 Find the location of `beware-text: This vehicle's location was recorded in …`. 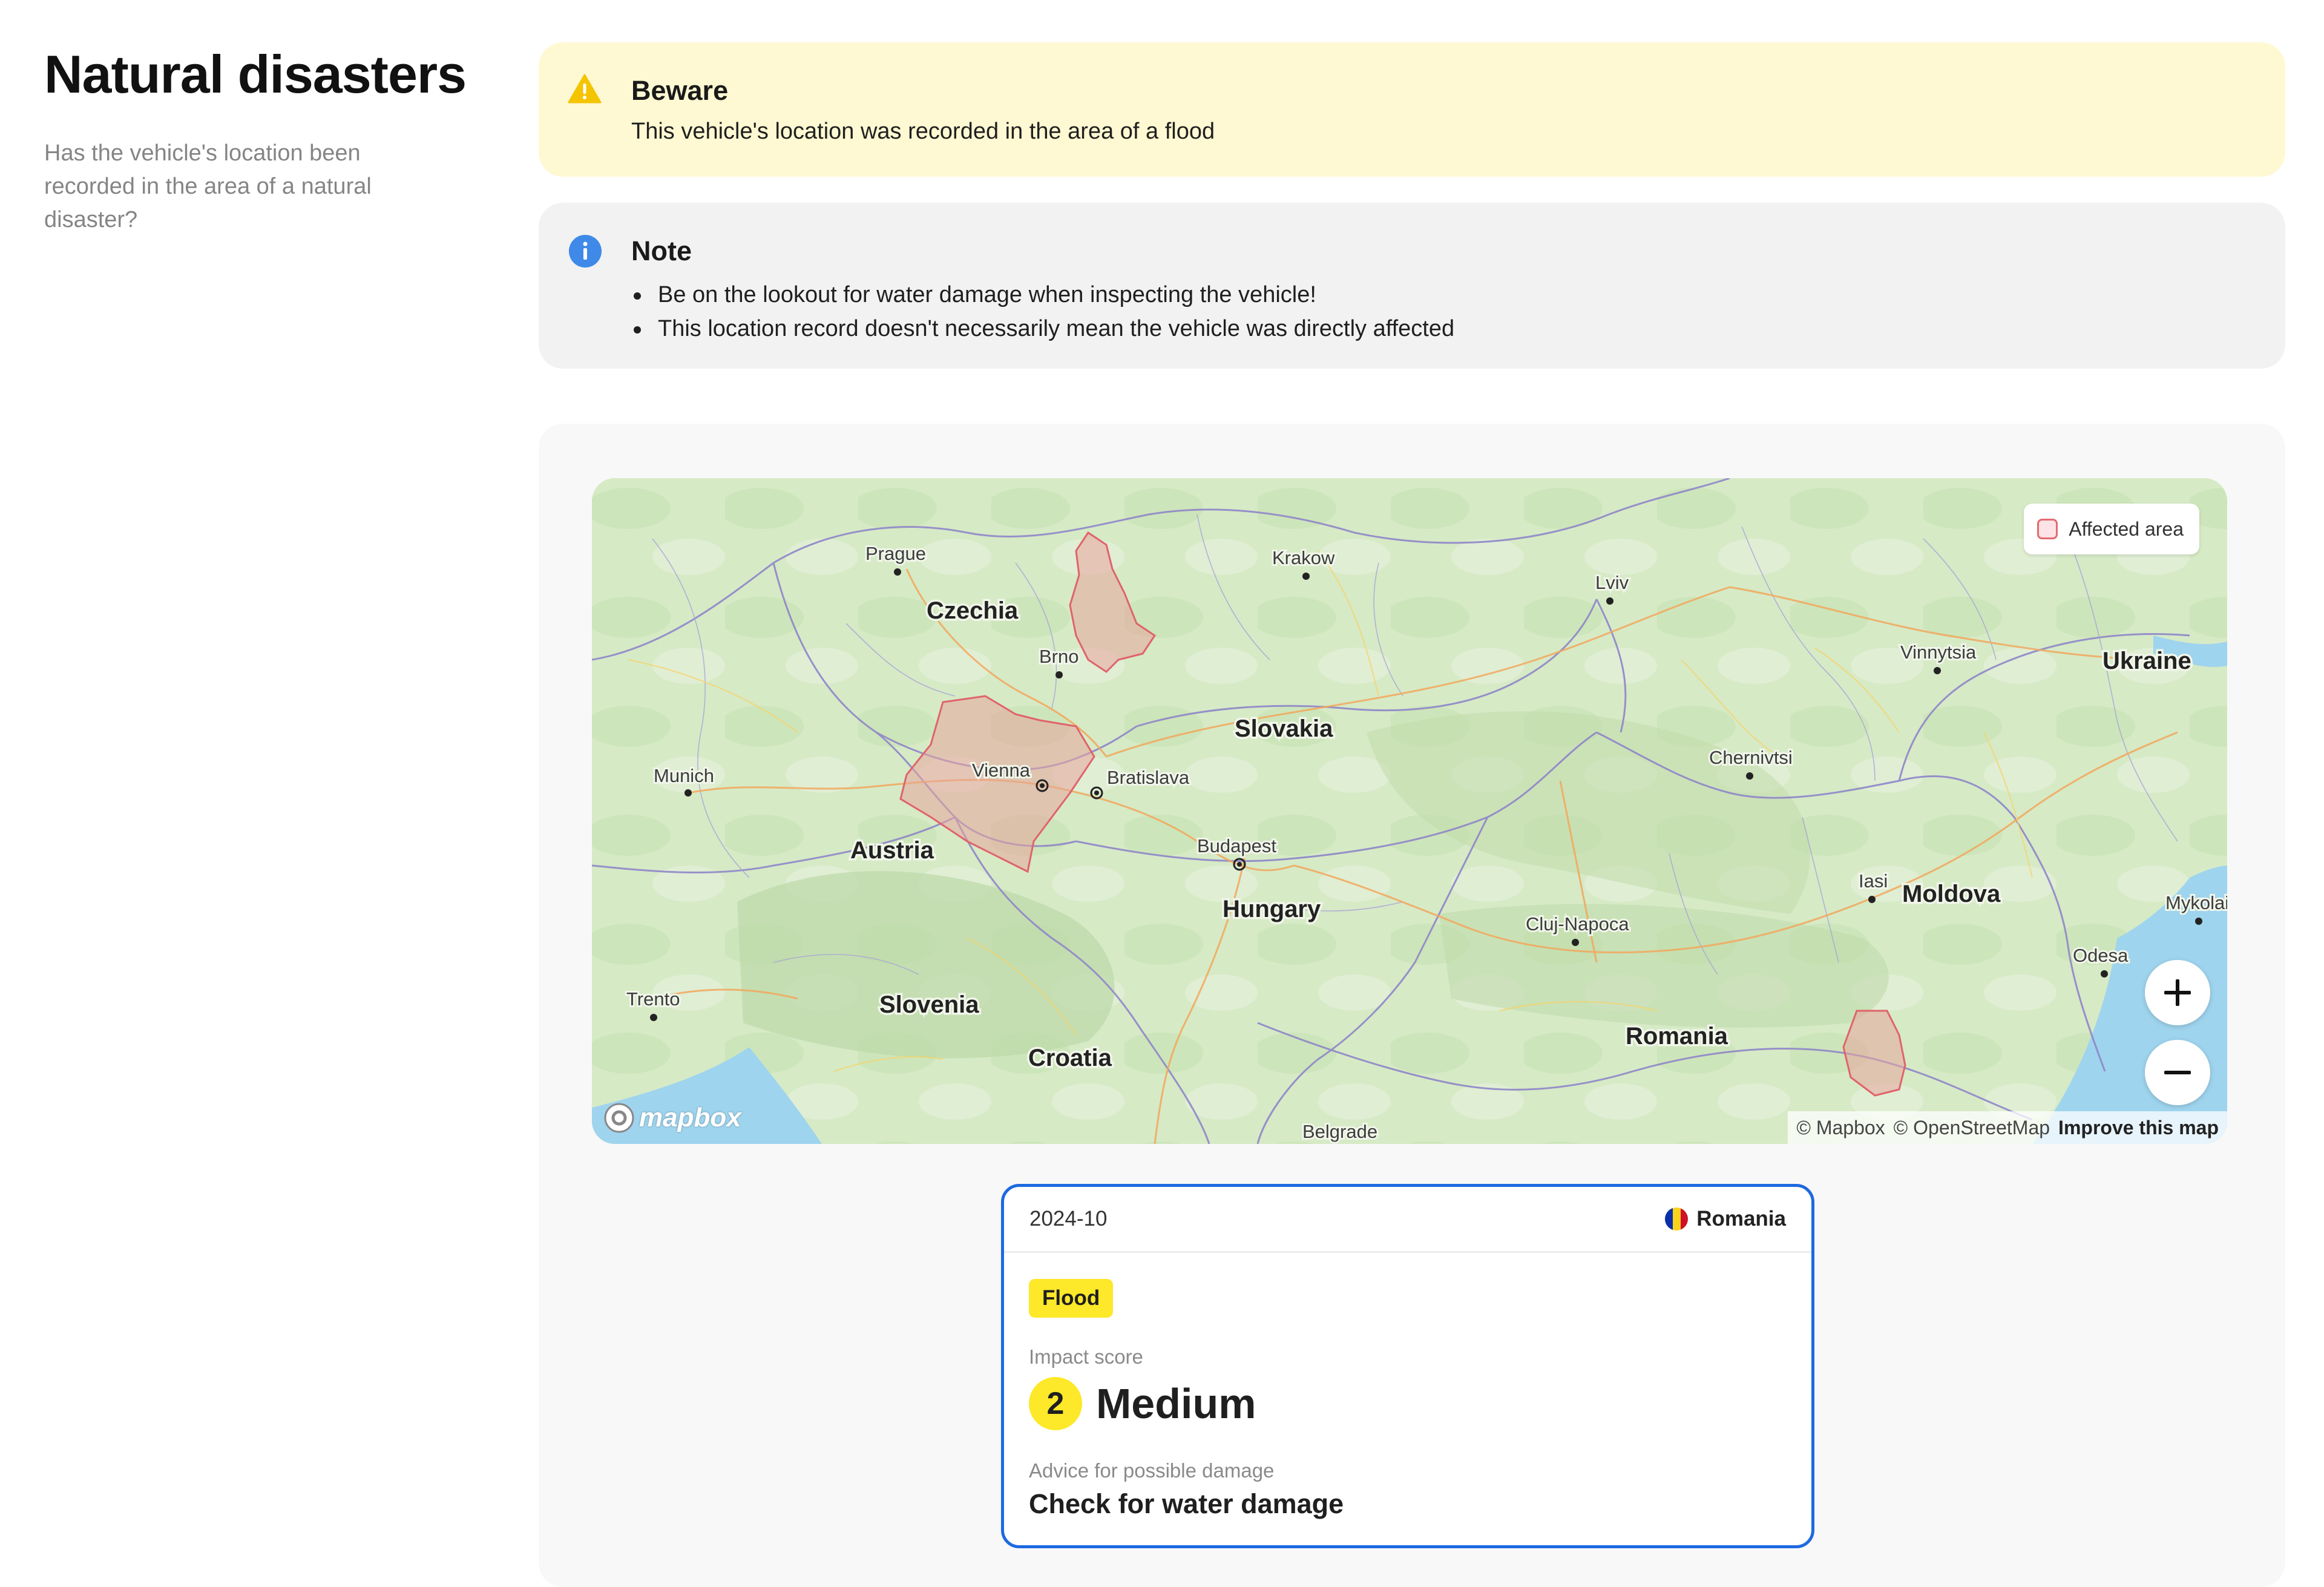

beware-text: This vehicle's location was recorded in … is located at coordinates (923, 131).